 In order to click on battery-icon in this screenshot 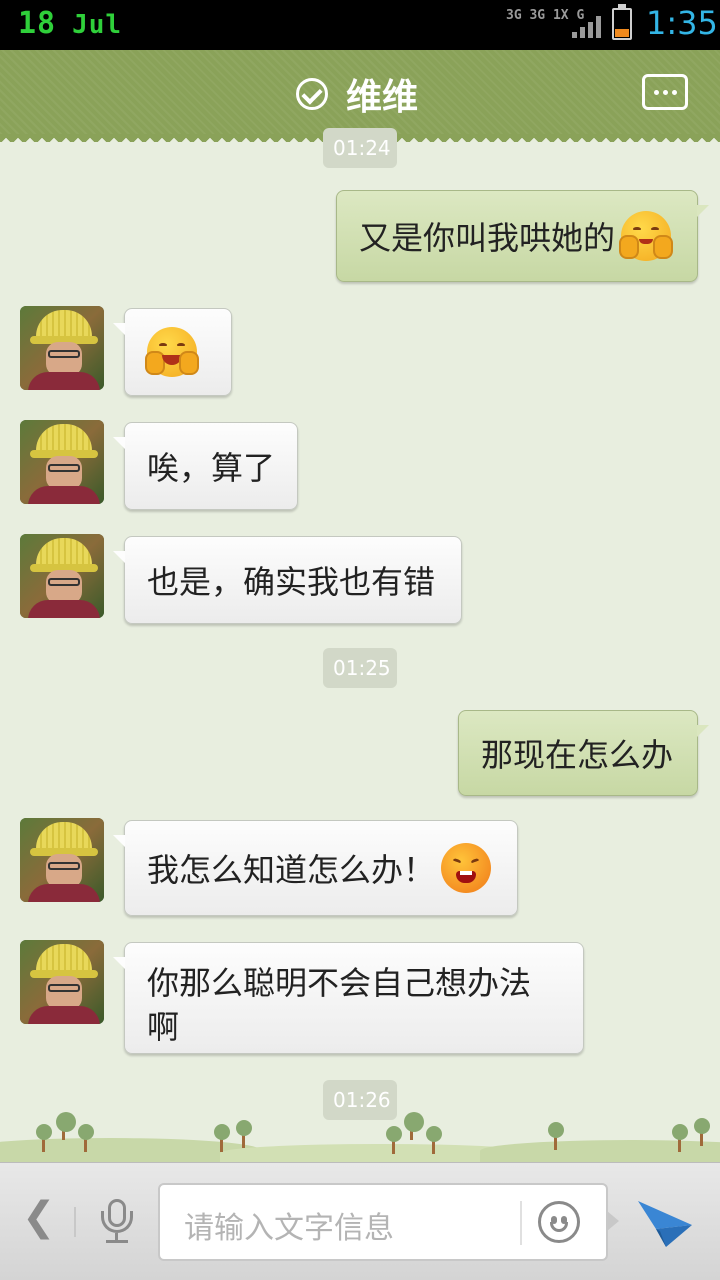, I will do `click(622, 22)`.